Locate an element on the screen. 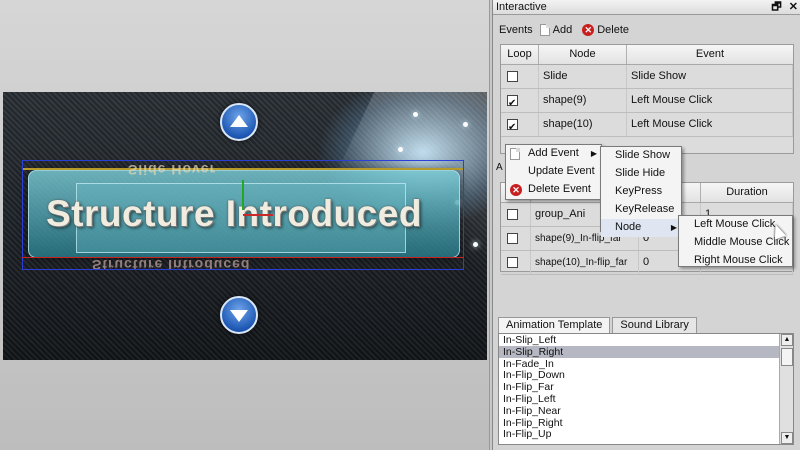 This screenshot has height=450, width=800. menu-item-label: Update Event is located at coordinates (561, 171).